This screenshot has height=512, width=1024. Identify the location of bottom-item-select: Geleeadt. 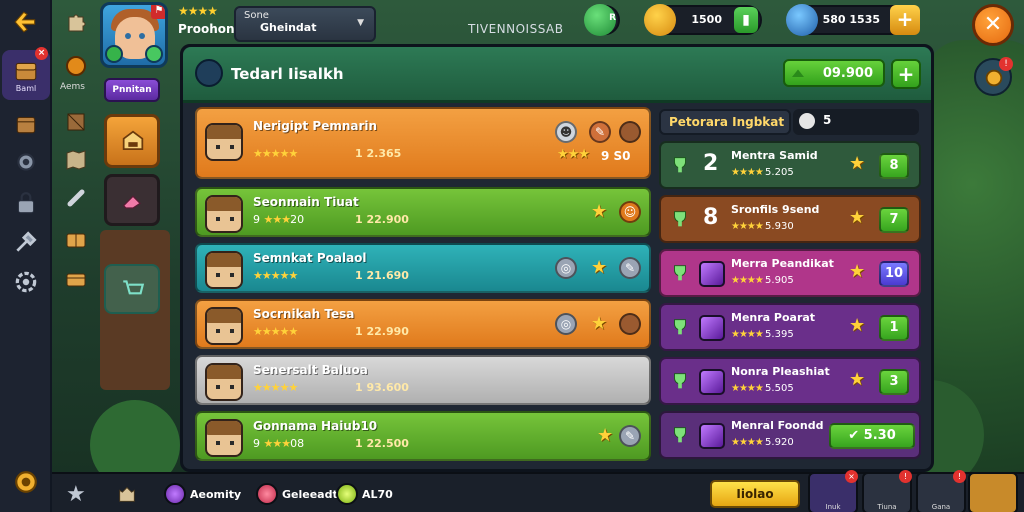
(297, 494).